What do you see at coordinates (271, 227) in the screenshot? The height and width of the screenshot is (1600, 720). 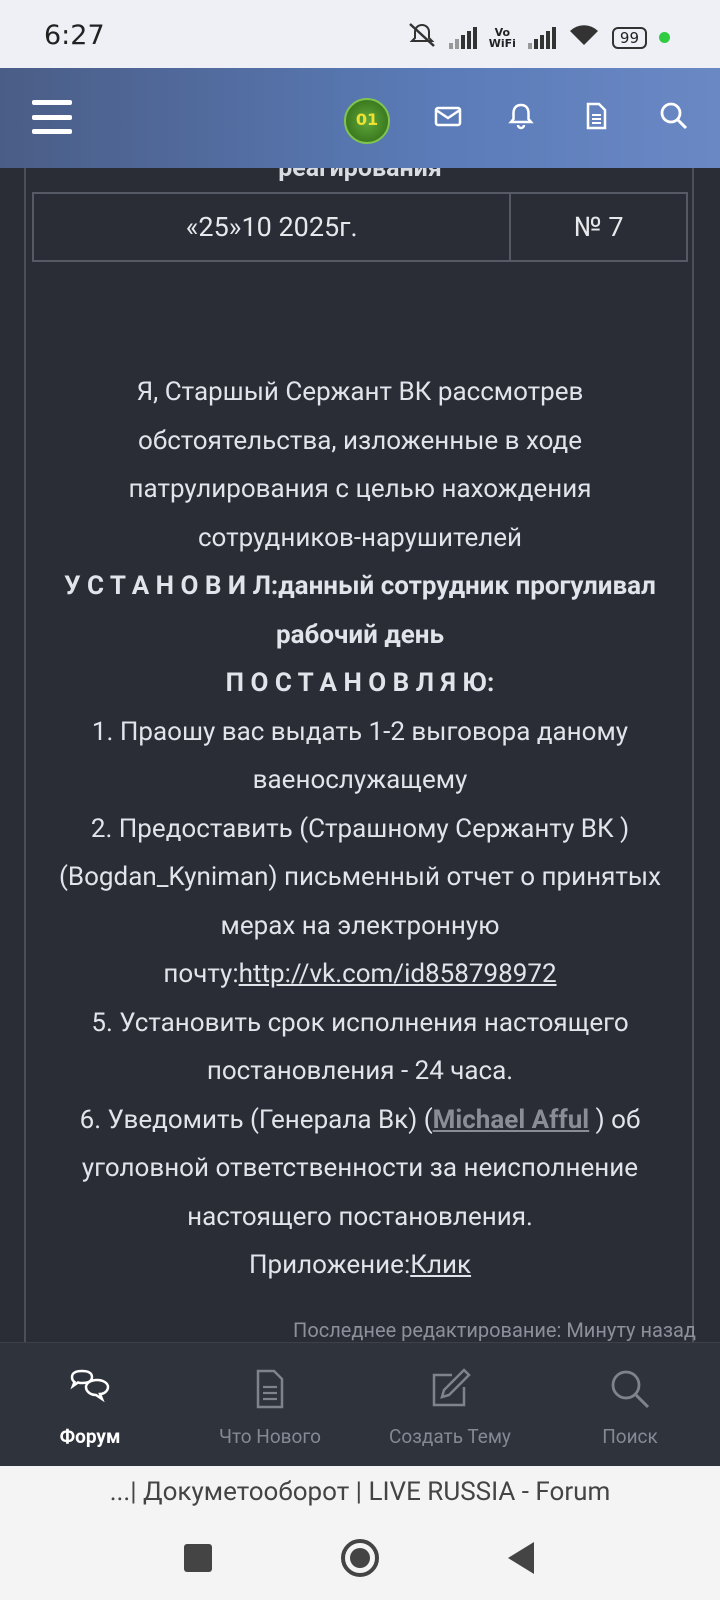 I see `document-date: «25»10 2025г.` at bounding box center [271, 227].